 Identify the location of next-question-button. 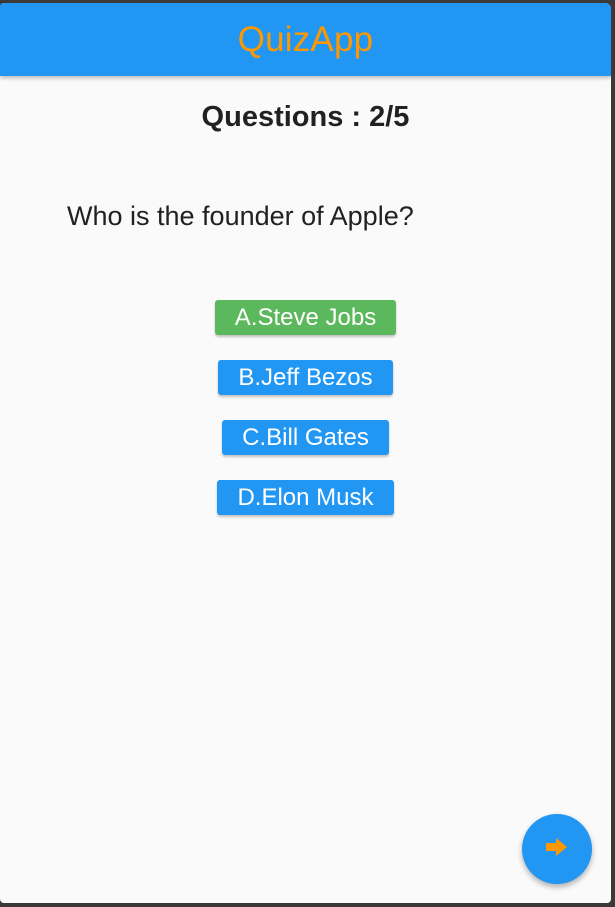
(557, 849).